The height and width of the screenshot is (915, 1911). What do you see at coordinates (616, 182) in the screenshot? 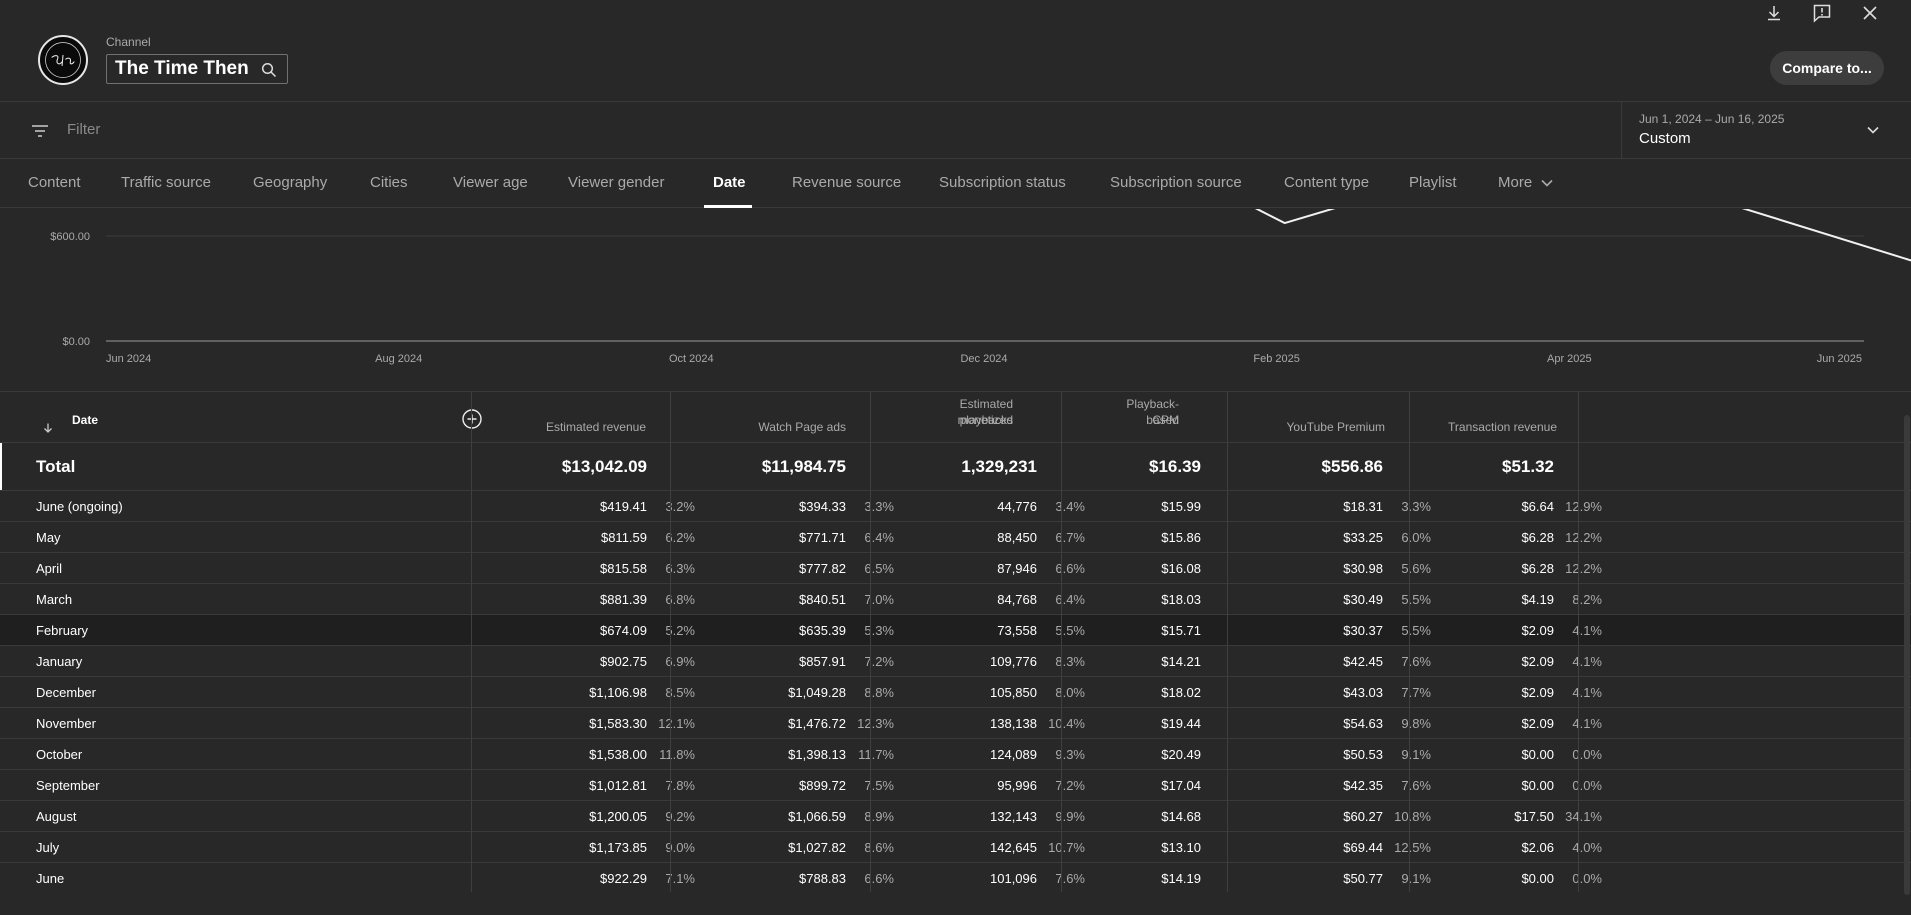
I see `tab-viewer-gender: Viewer gender` at bounding box center [616, 182].